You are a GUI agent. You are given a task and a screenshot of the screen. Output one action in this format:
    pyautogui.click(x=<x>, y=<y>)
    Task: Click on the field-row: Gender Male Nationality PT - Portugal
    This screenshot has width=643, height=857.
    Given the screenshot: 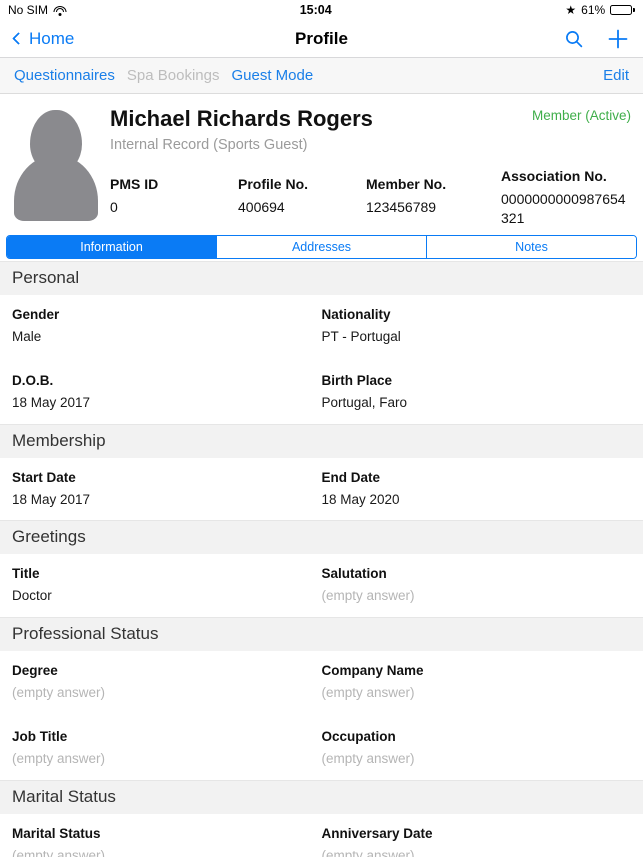 What is the action you would take?
    pyautogui.click(x=321, y=328)
    